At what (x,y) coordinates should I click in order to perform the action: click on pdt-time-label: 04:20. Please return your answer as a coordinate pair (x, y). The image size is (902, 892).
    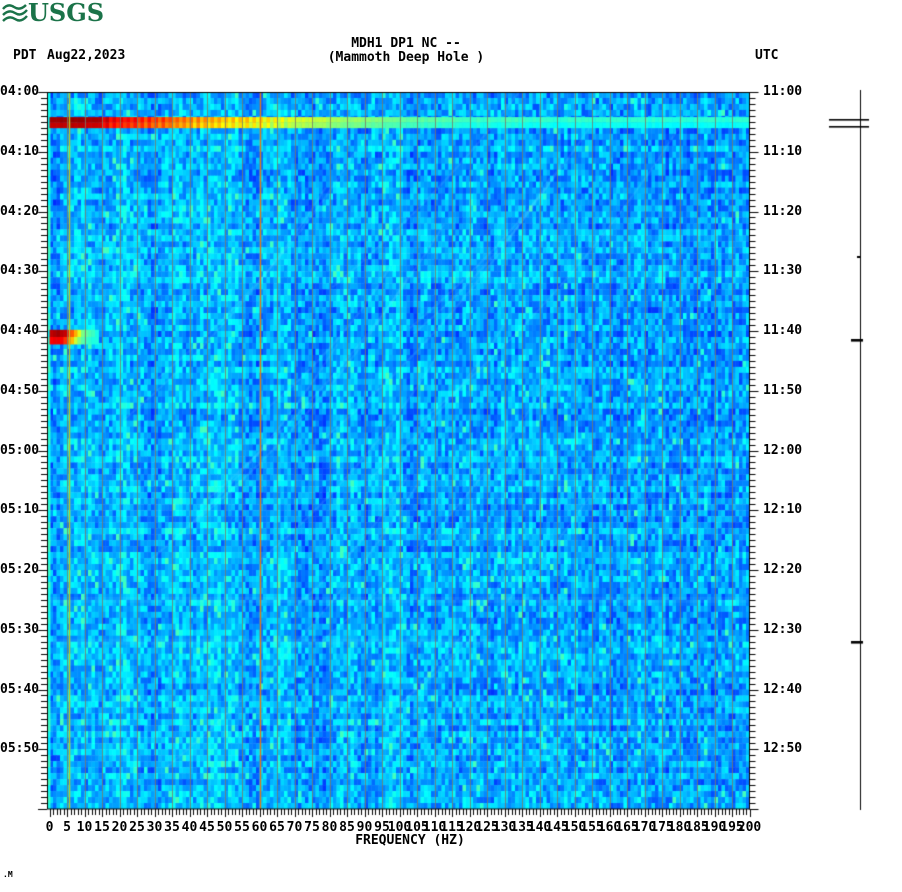
    Looking at the image, I should click on (20, 211).